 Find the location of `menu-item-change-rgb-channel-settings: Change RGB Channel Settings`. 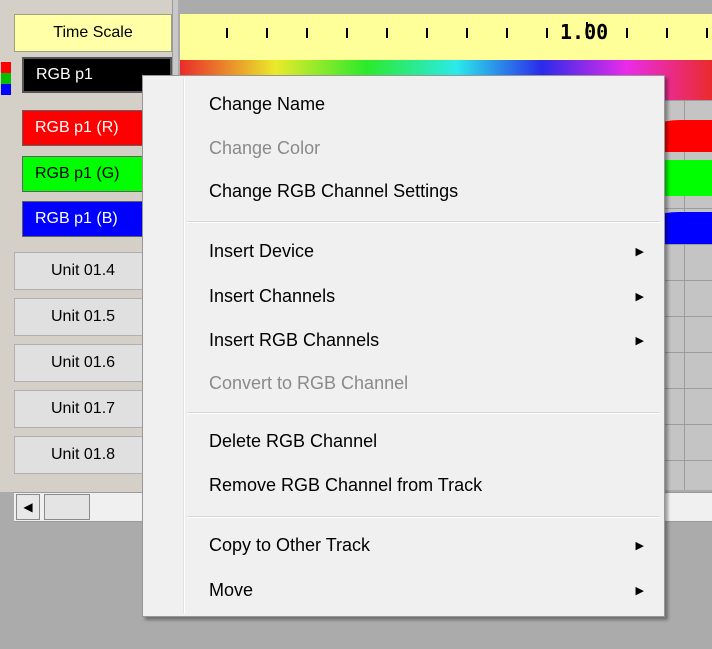

menu-item-change-rgb-channel-settings: Change RGB Channel Settings is located at coordinates (403, 191).